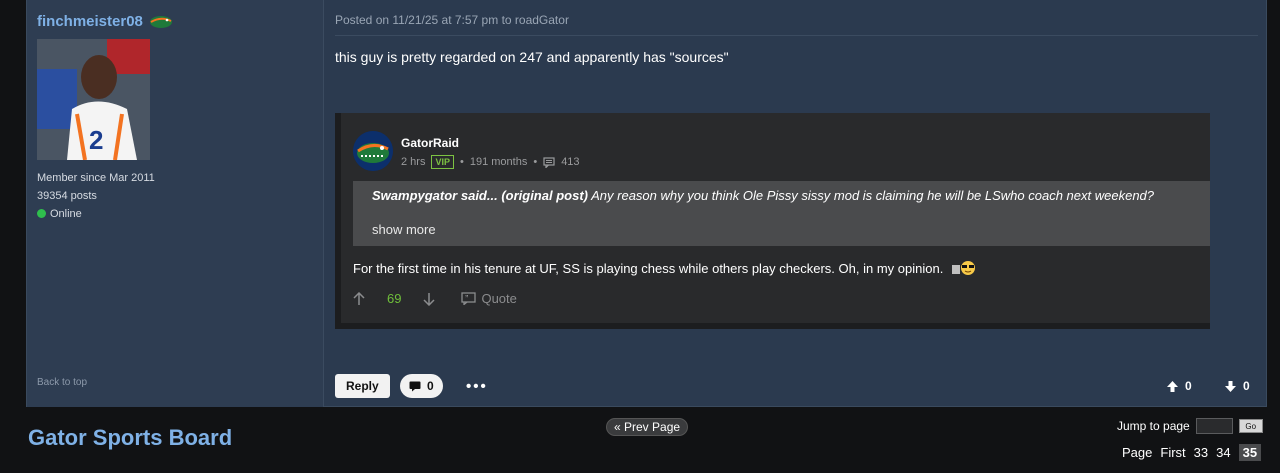 The height and width of the screenshot is (473, 1280). What do you see at coordinates (1250, 452) in the screenshot?
I see `current-page: 35` at bounding box center [1250, 452].